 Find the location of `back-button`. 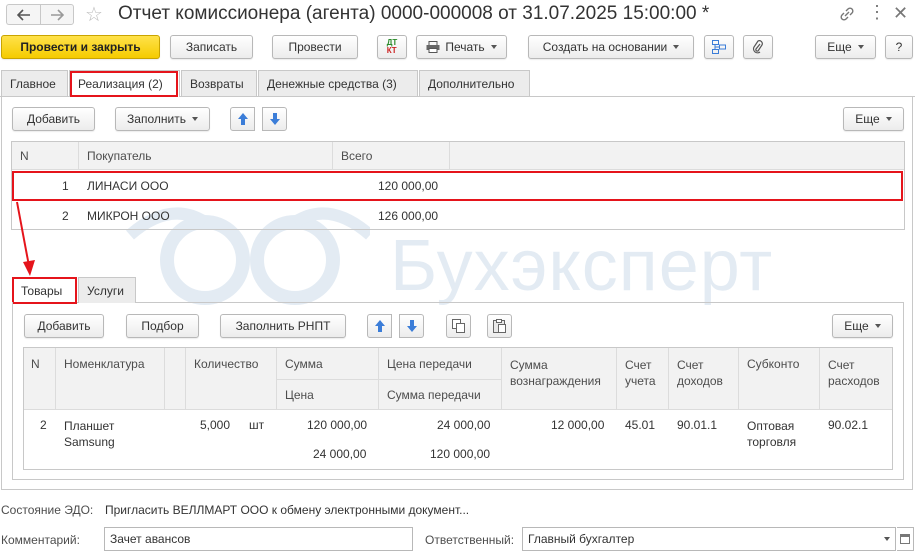

back-button is located at coordinates (23, 14).